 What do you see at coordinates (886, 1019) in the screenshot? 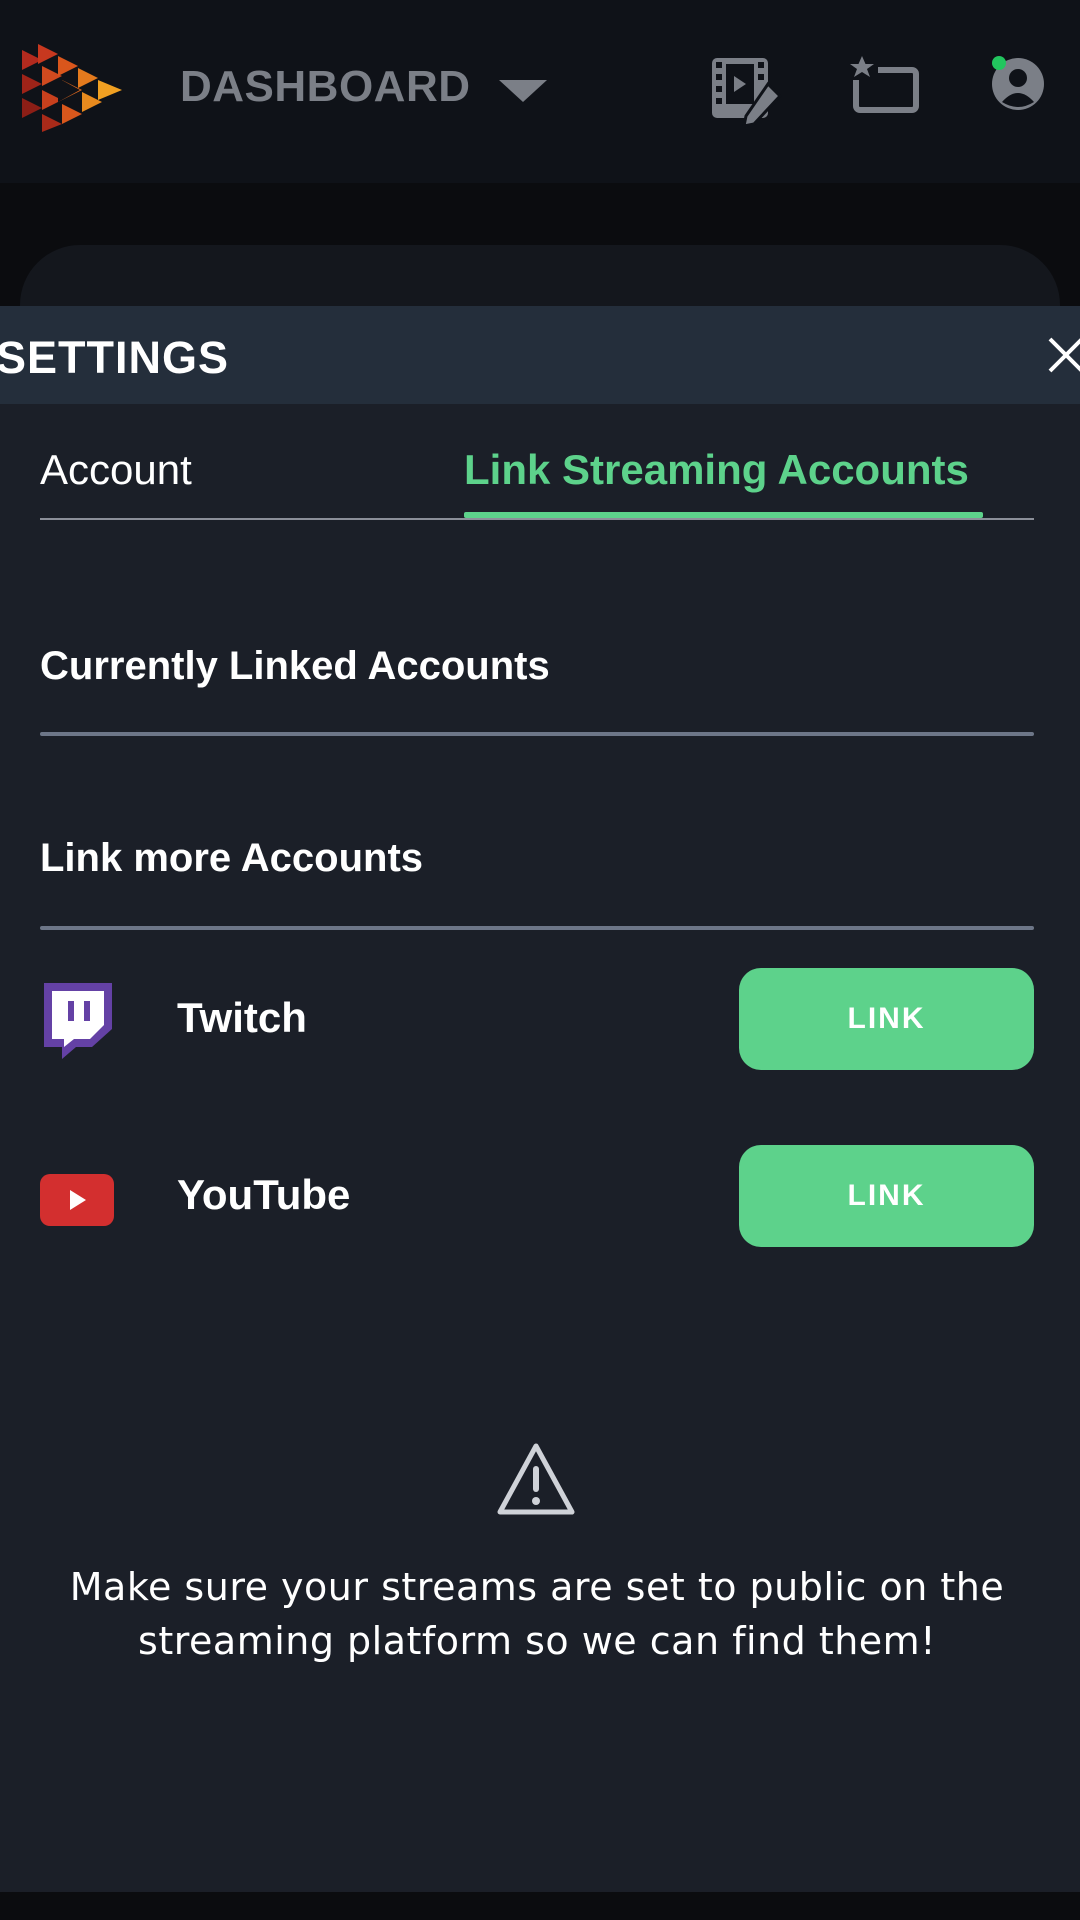
I see `link-twitch-button: LINK` at bounding box center [886, 1019].